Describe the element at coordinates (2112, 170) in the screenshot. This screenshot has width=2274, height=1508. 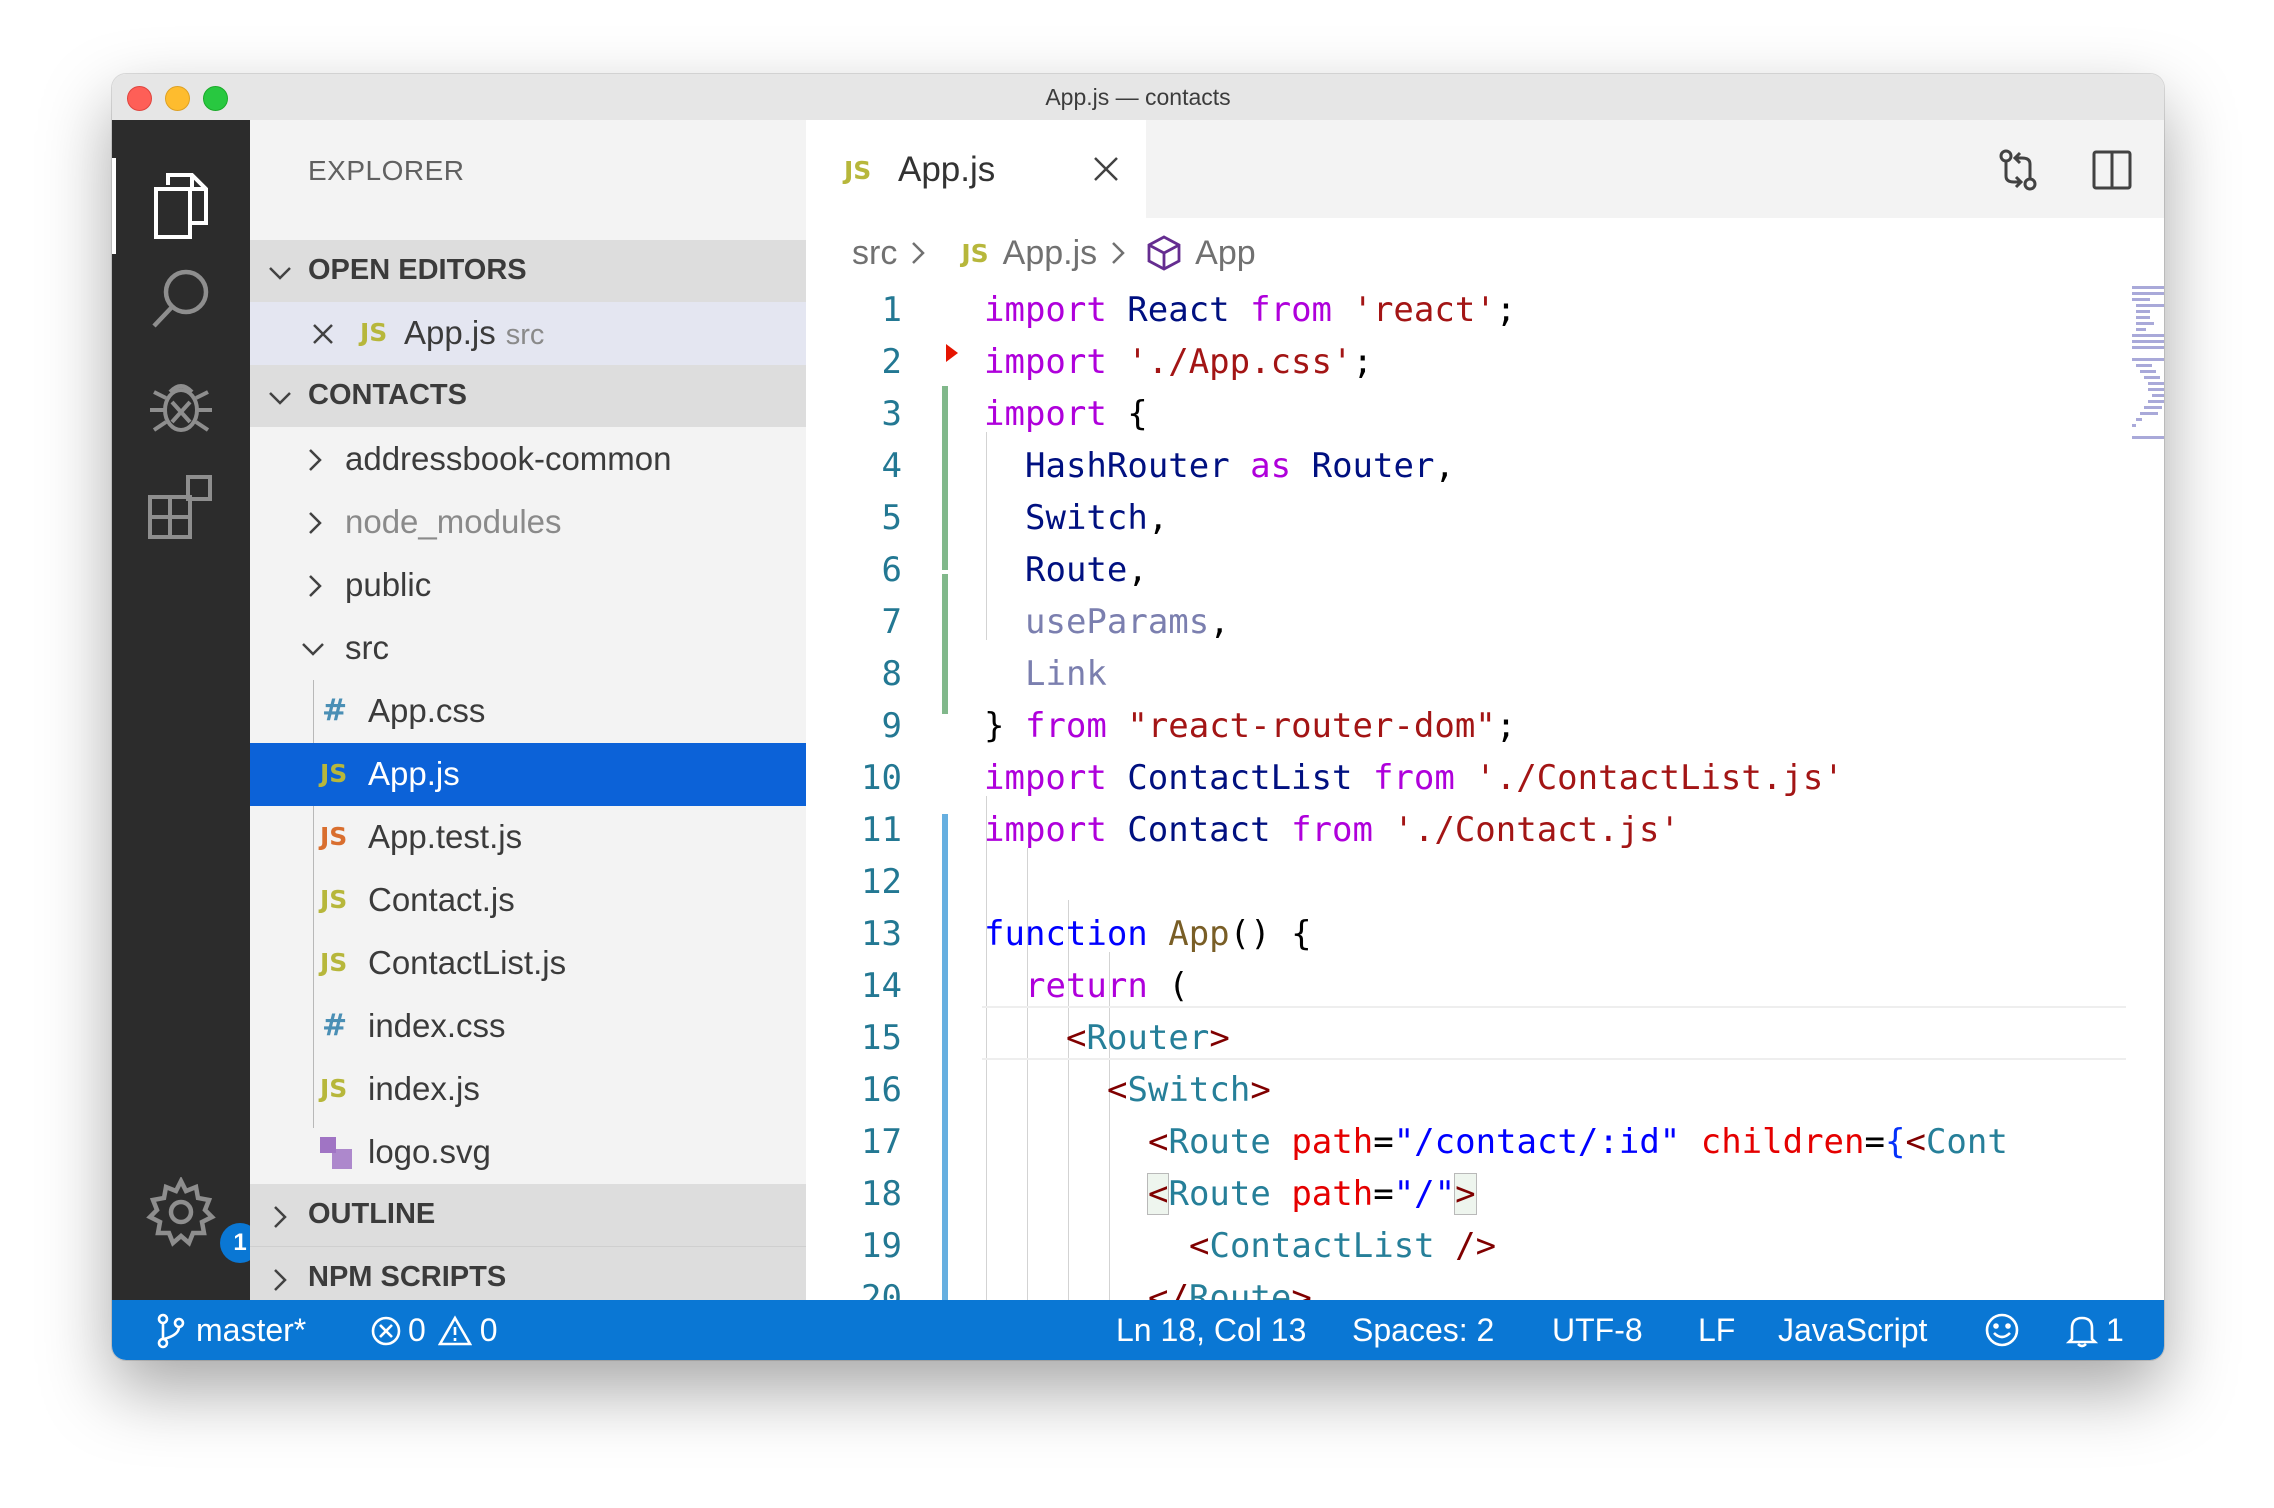
I see `split-editor-icon` at that location.